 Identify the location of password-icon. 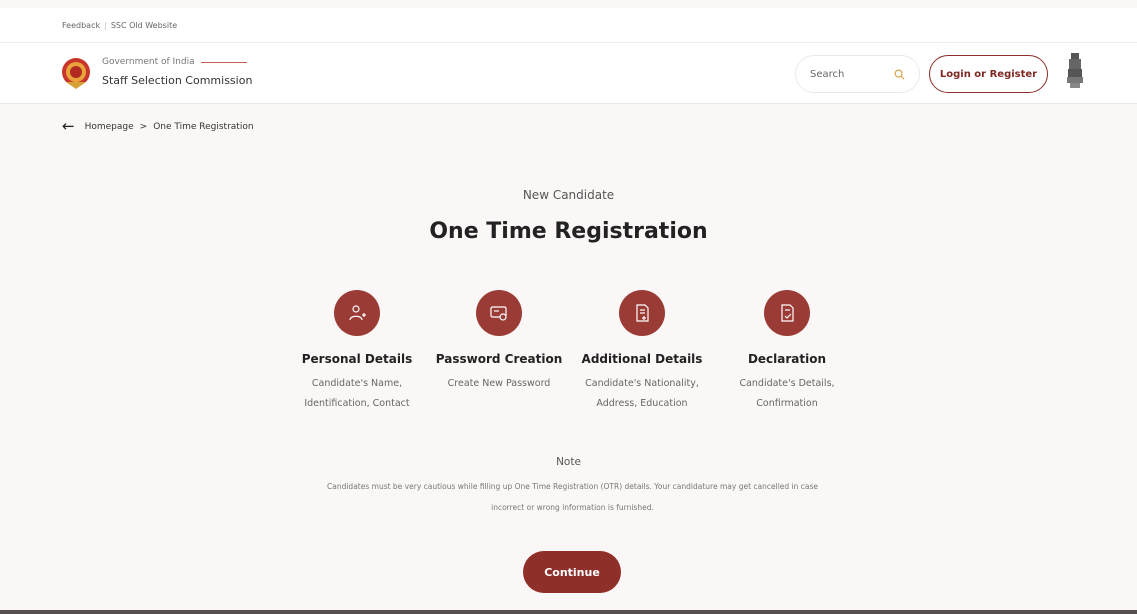
(498, 313).